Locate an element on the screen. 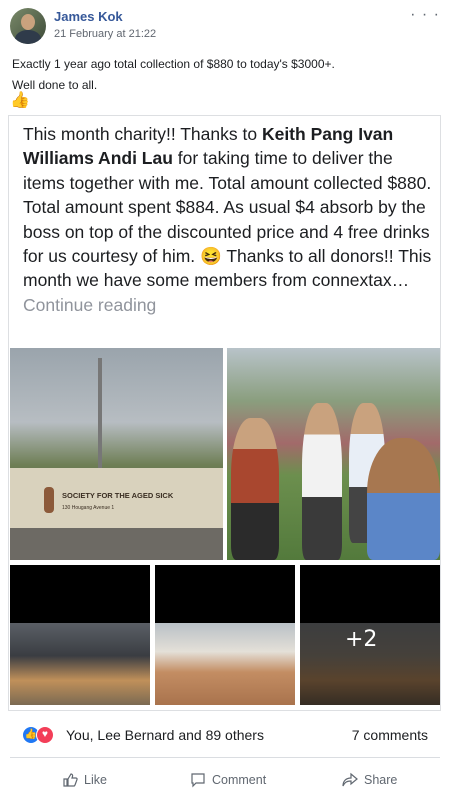 The height and width of the screenshot is (800, 450). shared-text-prefix: This month charity!! Thanks to is located at coordinates (142, 134).